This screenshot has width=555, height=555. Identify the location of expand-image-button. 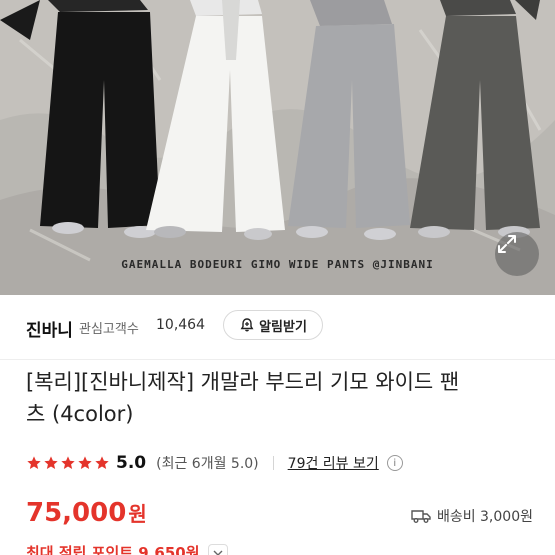
(517, 254).